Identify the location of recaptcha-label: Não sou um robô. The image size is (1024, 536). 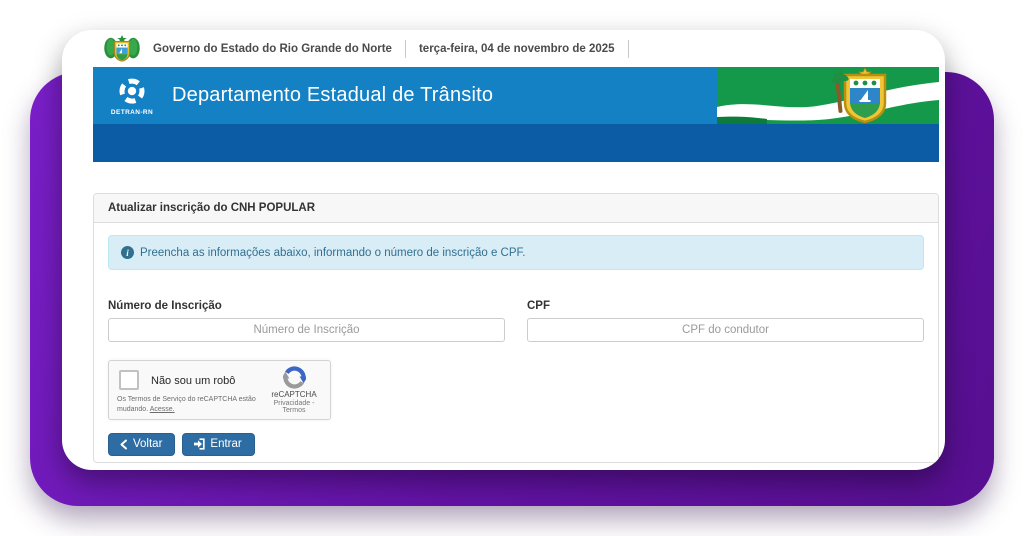
(193, 381).